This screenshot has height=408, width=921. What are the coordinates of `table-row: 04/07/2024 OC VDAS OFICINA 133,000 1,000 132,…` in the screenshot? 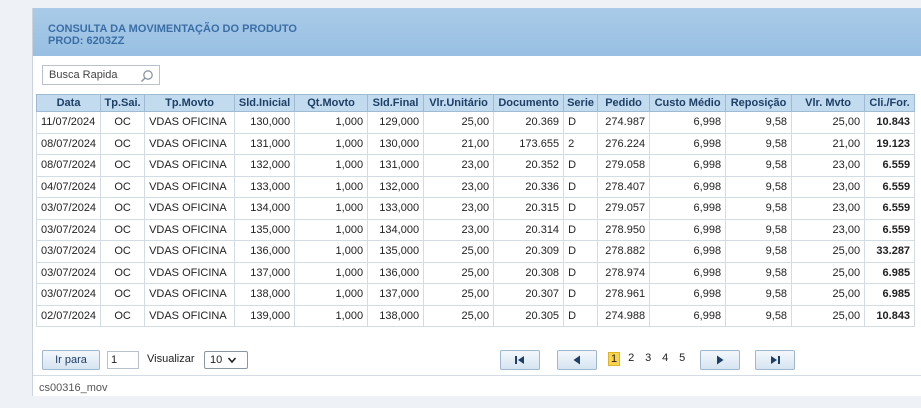 It's located at (475, 186).